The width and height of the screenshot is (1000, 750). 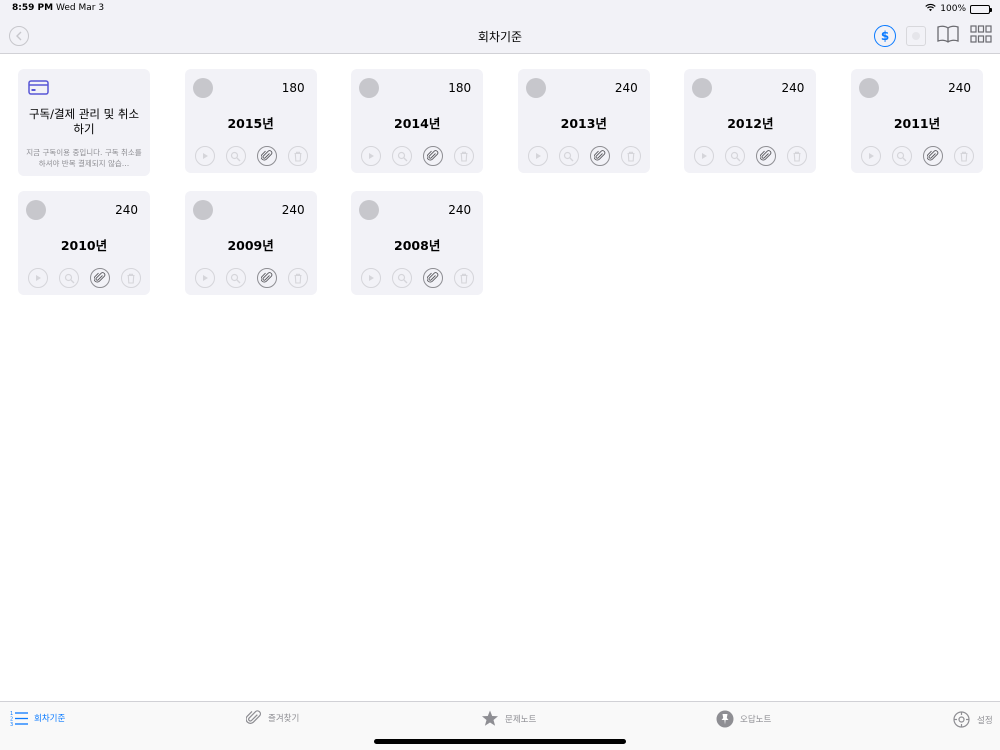 What do you see at coordinates (490, 718) in the screenshot?
I see `star-icon` at bounding box center [490, 718].